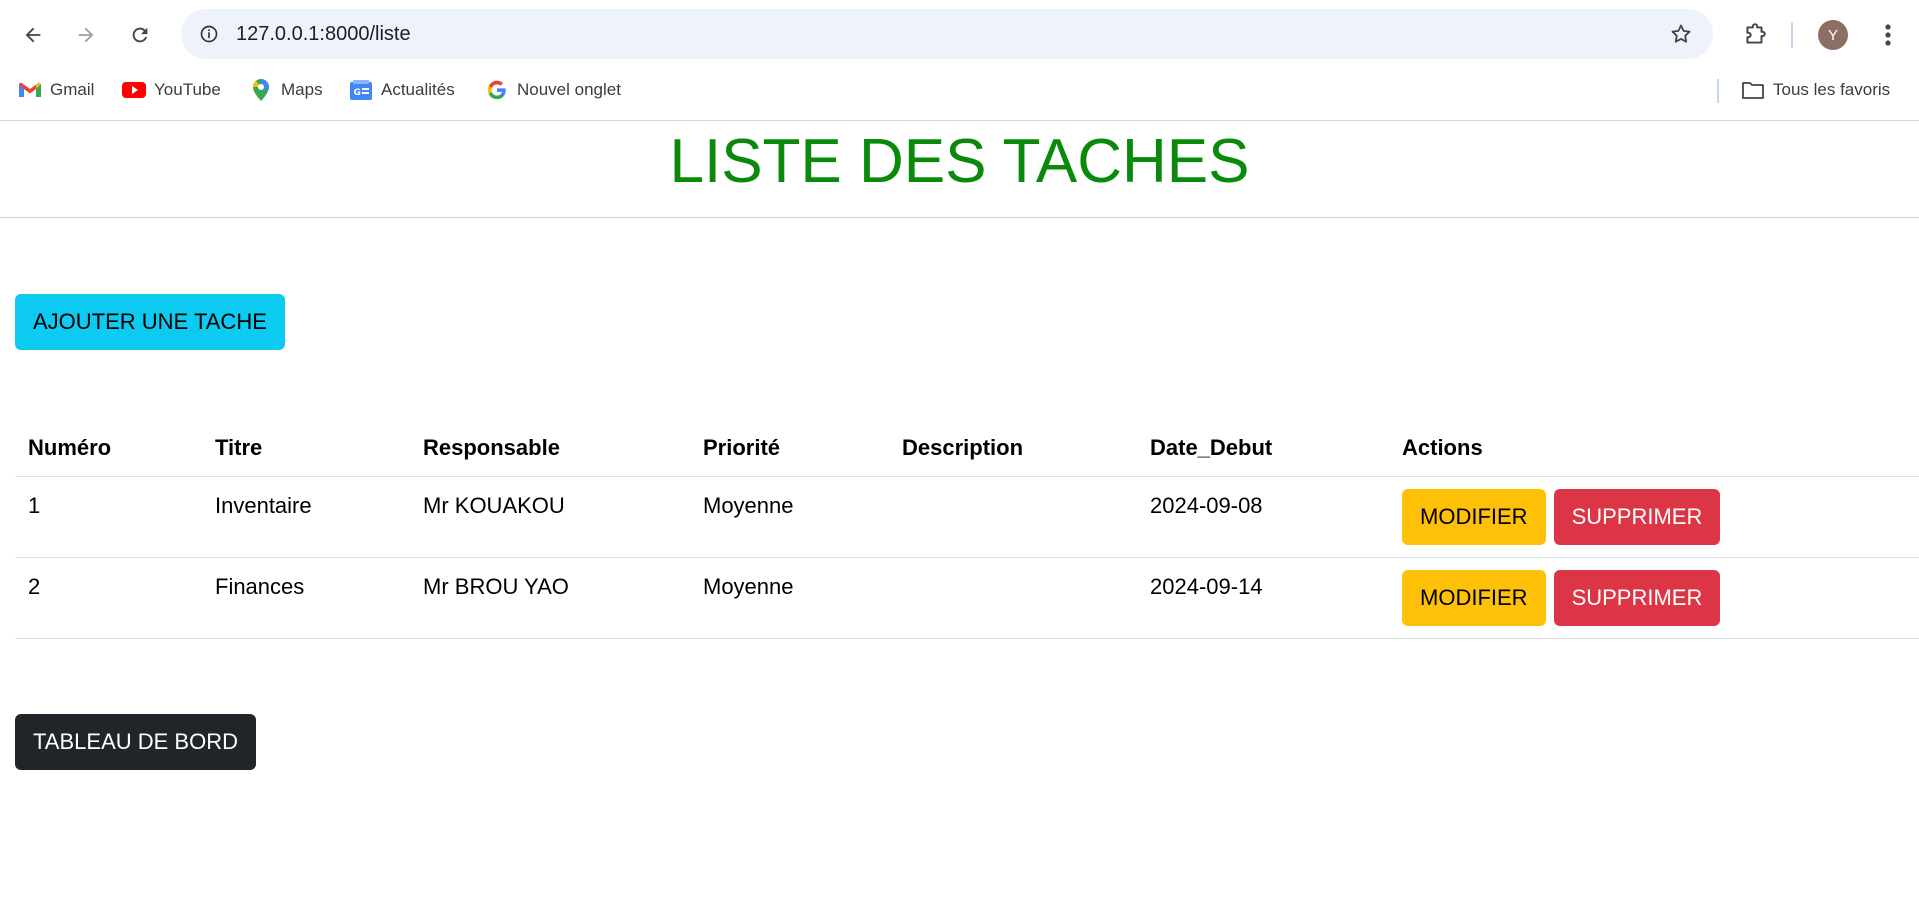 This screenshot has height=917, width=1919. I want to click on bookmarks-divider, so click(1718, 91).